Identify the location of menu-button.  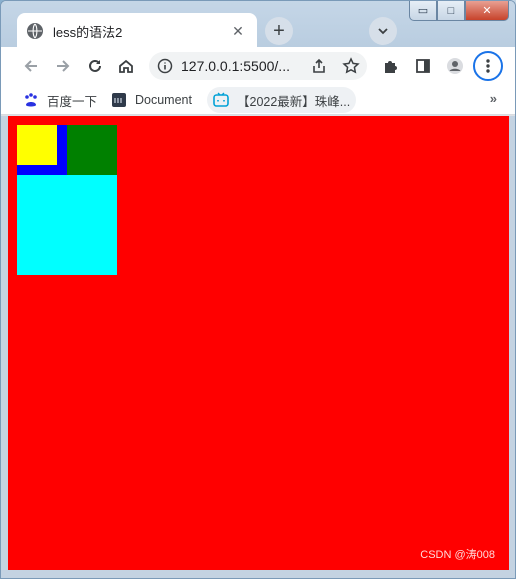
(488, 66).